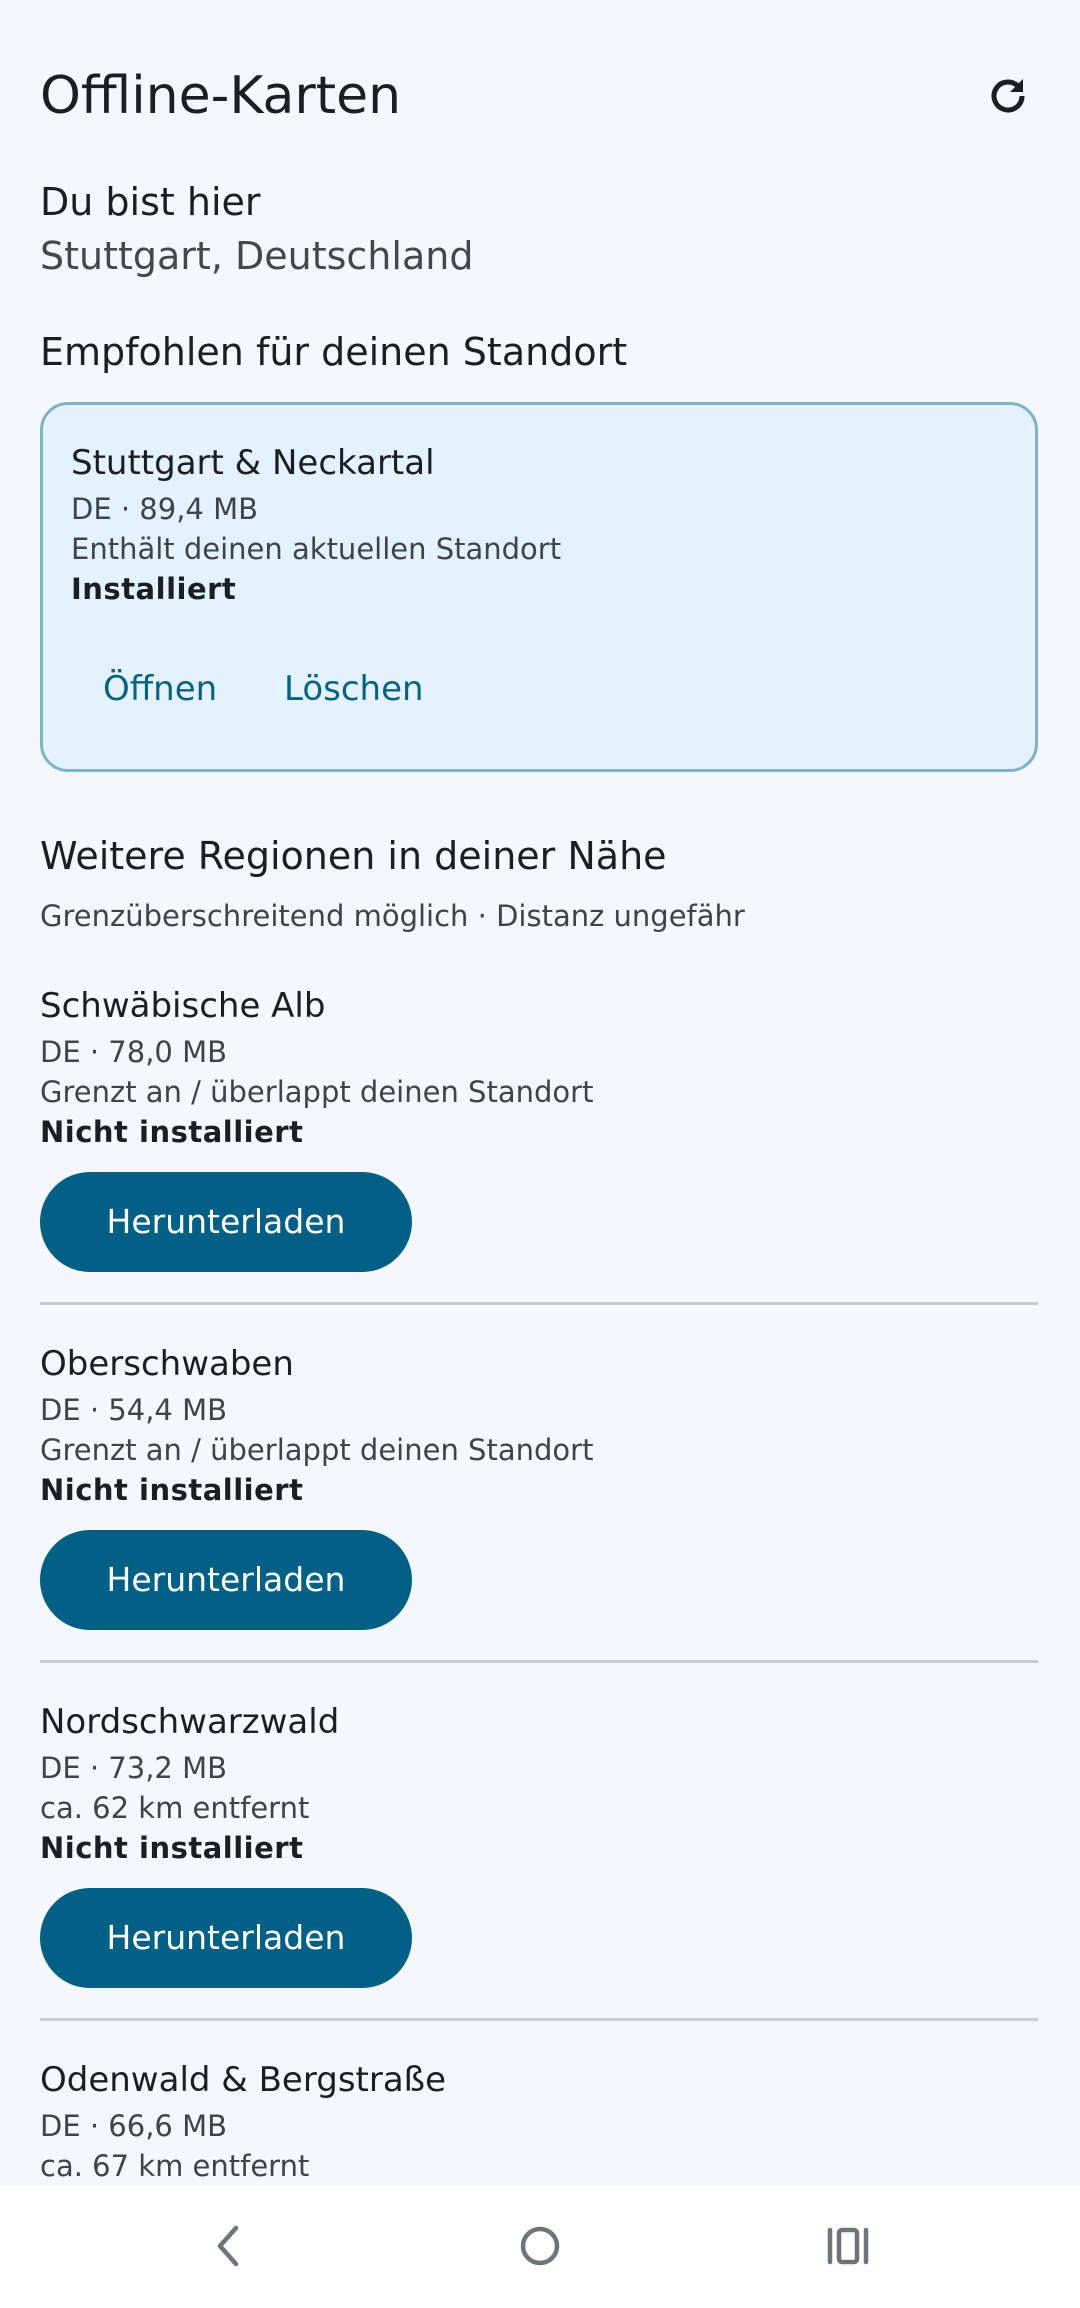  I want to click on recents-button, so click(848, 2246).